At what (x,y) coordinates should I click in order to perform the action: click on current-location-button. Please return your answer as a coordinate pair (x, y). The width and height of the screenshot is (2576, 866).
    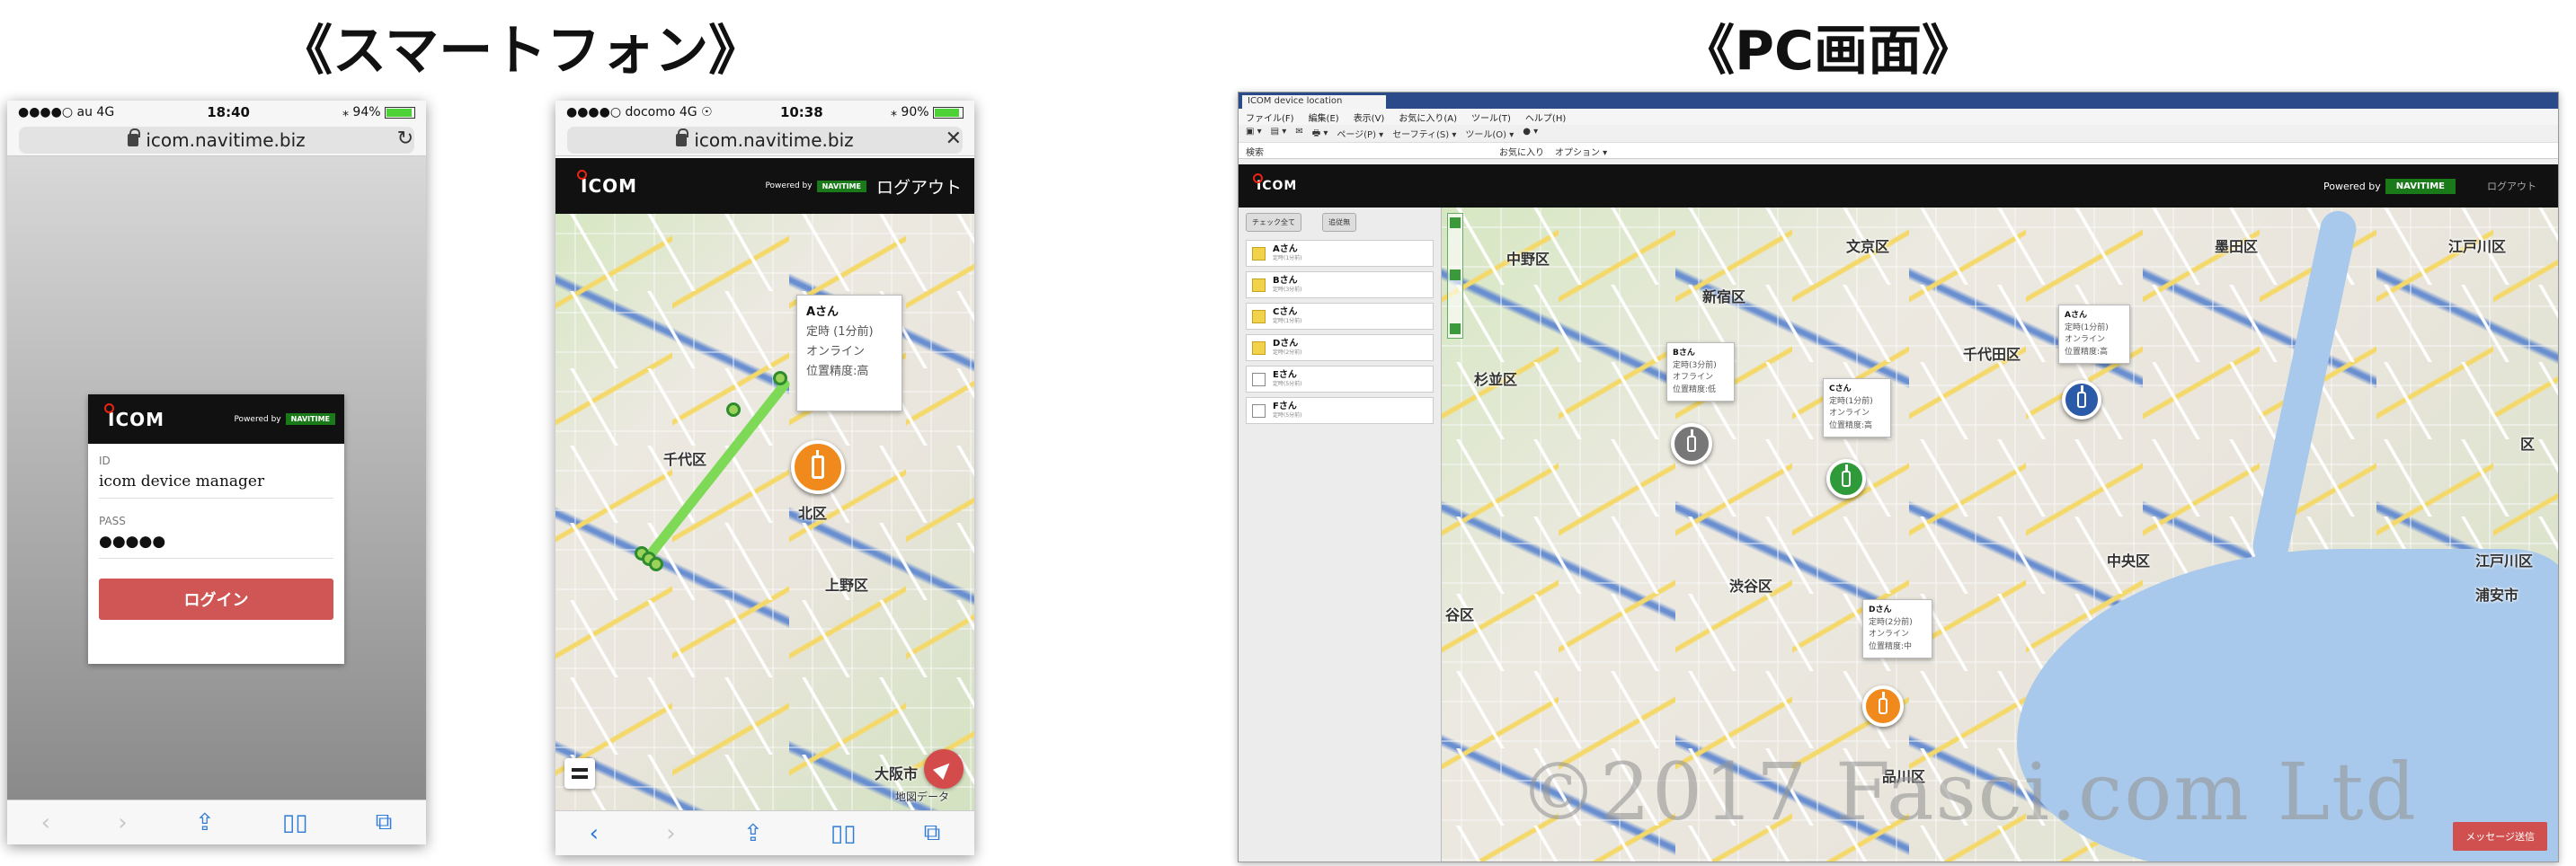
    Looking at the image, I should click on (944, 769).